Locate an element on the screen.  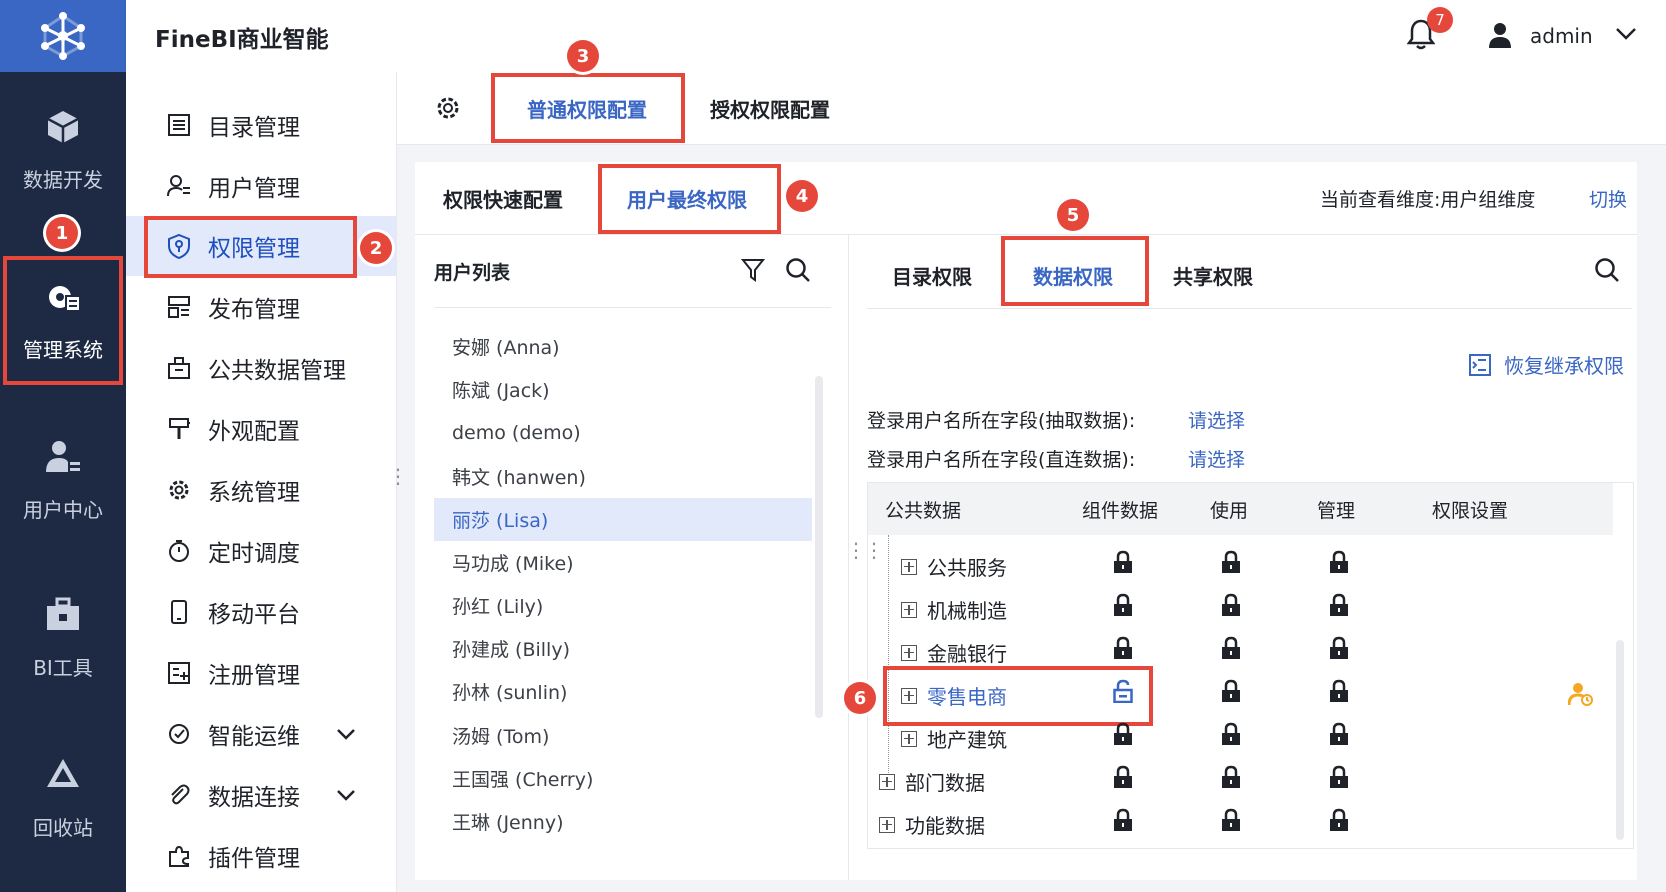
user-list-item: 孙林 (sunlin) is located at coordinates (623, 691).